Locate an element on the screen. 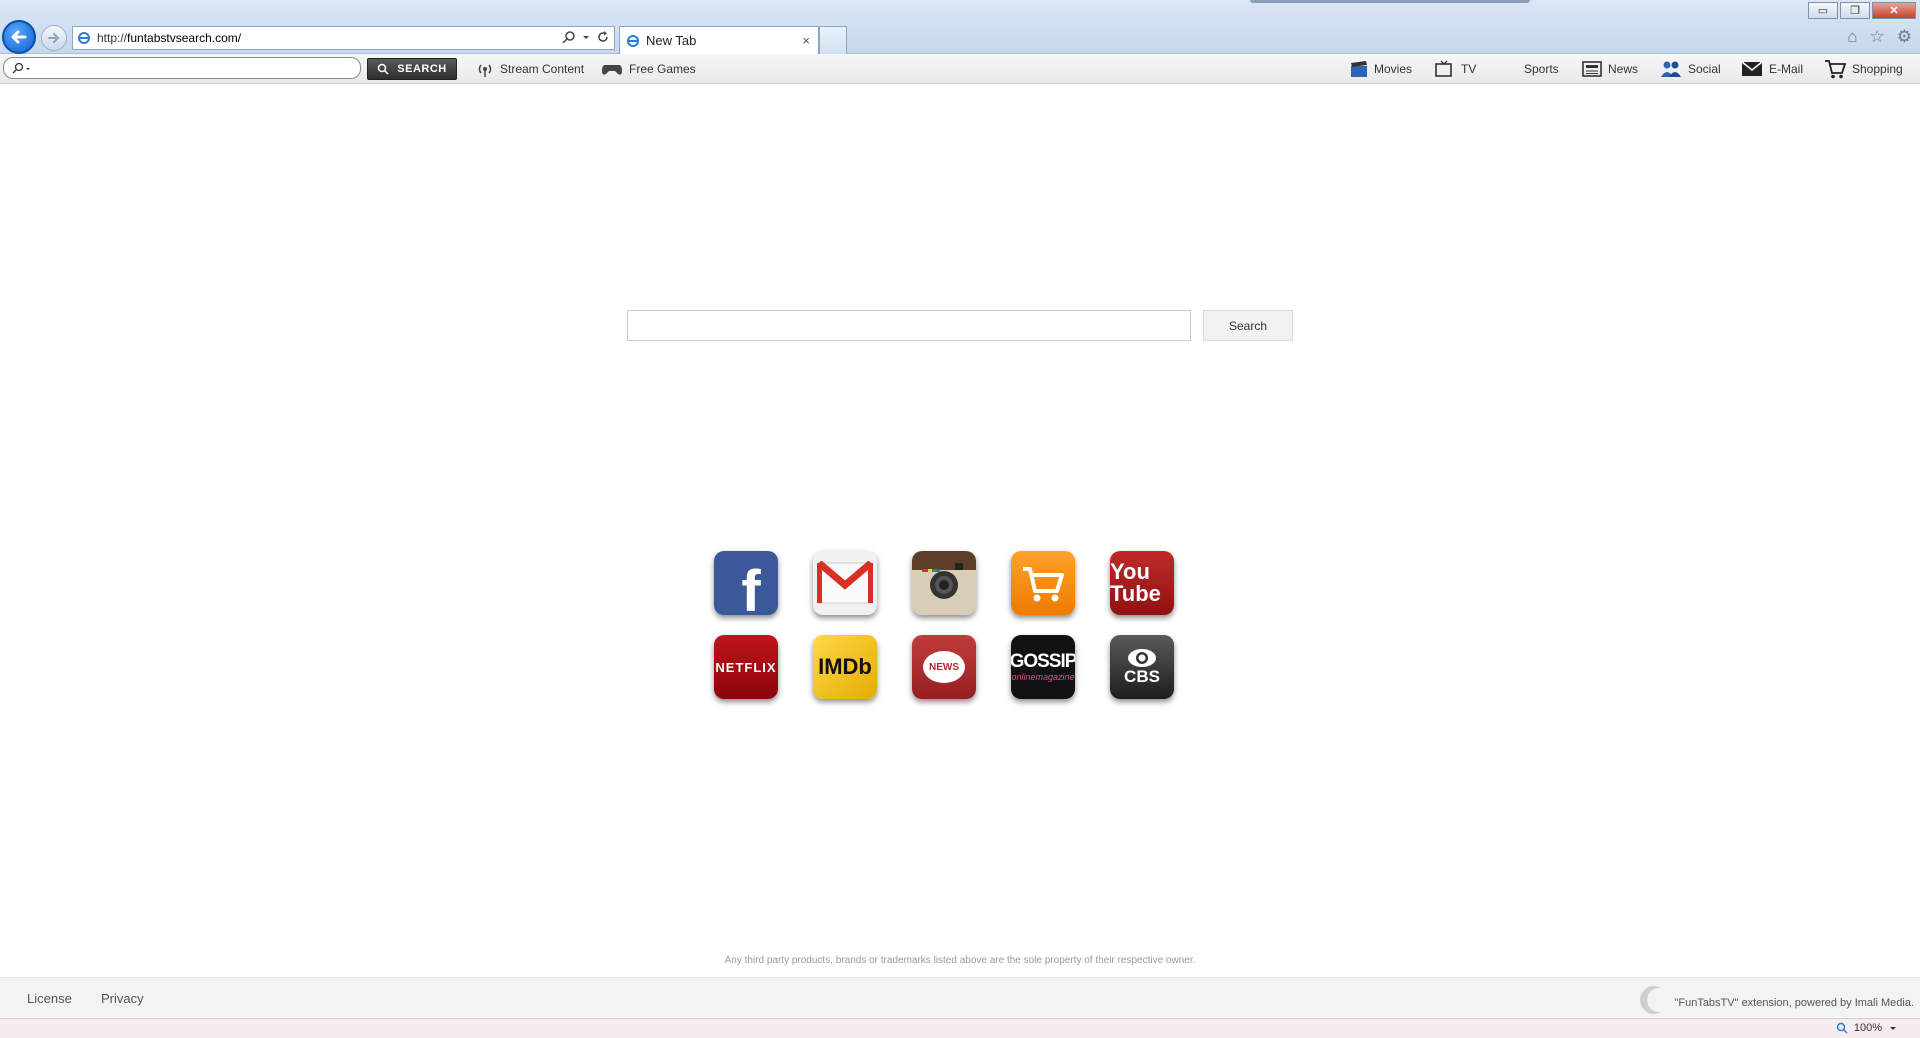 This screenshot has height=1038, width=1920. youtube-tile: You Tube is located at coordinates (1142, 583).